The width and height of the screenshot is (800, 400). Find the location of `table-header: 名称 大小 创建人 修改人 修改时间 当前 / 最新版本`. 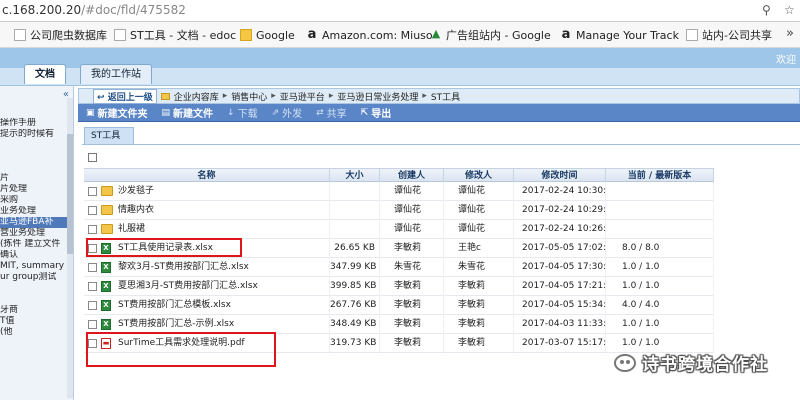

table-header: 名称 大小 创建人 修改人 修改时间 当前 / 最新版本 is located at coordinates (399, 175).